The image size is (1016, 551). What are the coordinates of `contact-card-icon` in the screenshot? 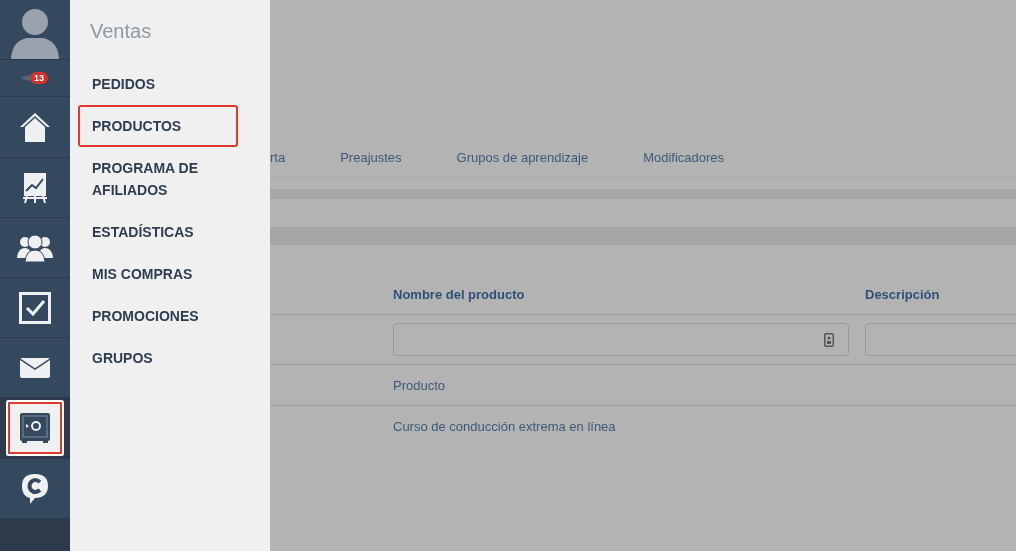 It's located at (829, 339).